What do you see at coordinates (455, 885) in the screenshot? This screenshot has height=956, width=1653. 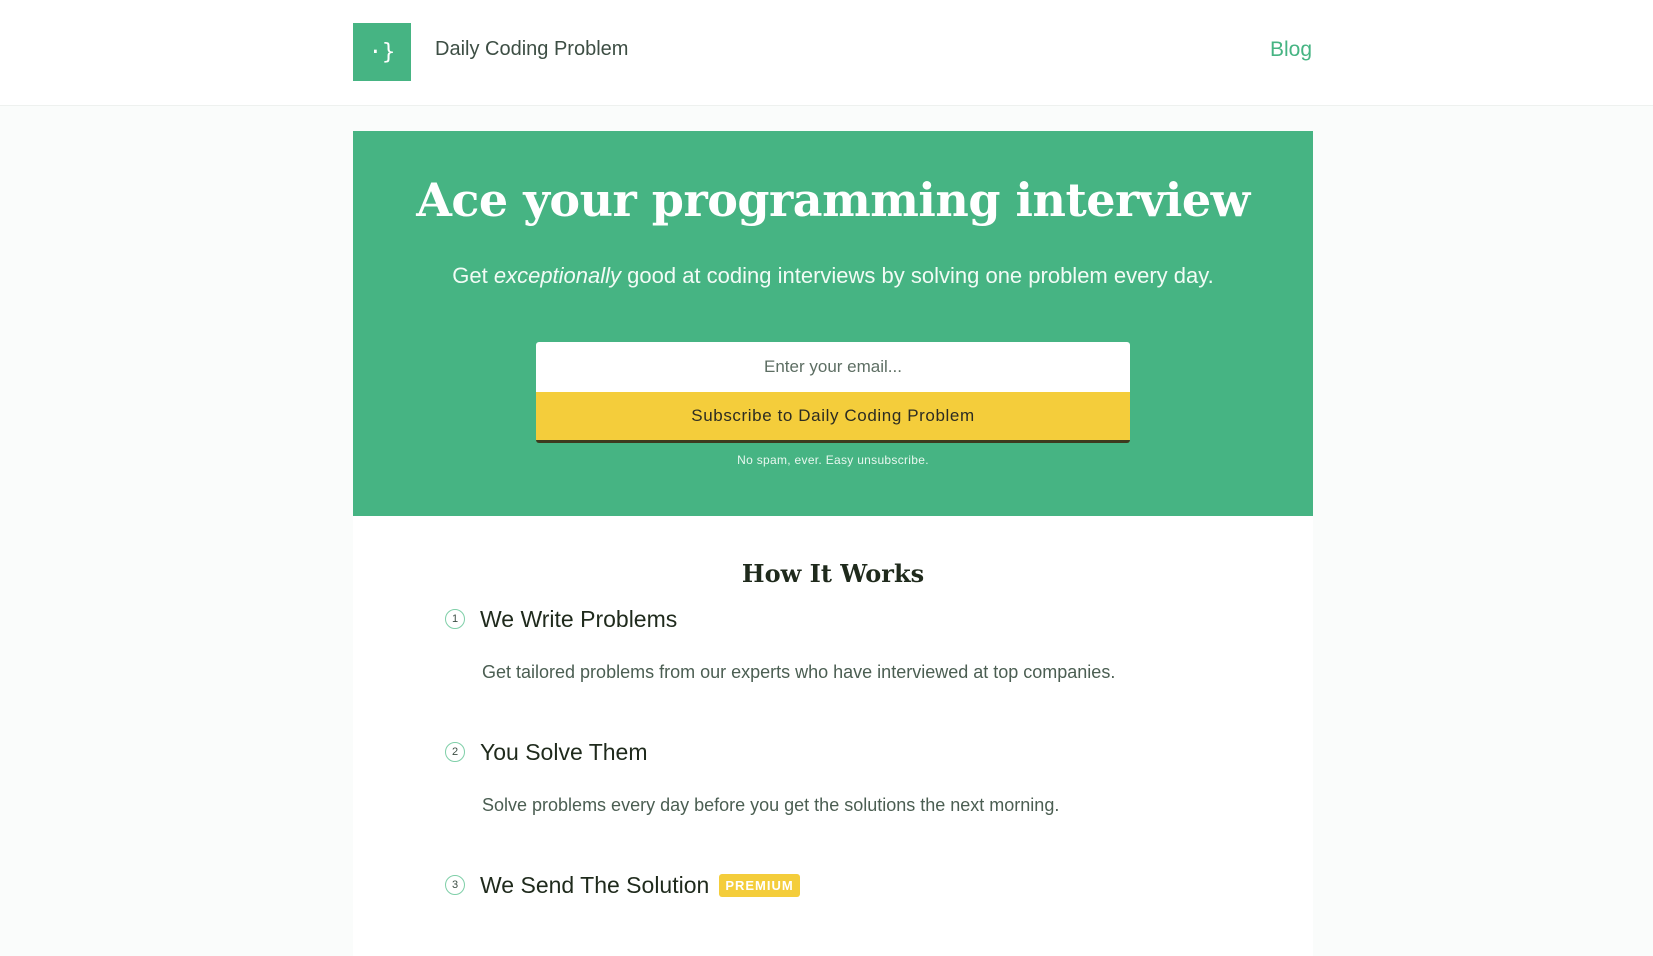 I see `step-number-3: 3` at bounding box center [455, 885].